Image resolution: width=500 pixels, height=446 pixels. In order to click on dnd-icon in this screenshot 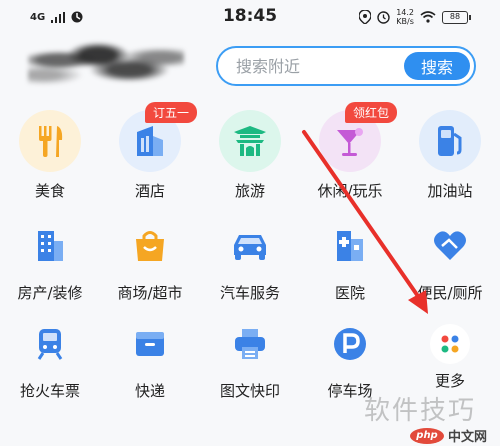, I will do `click(77, 17)`.